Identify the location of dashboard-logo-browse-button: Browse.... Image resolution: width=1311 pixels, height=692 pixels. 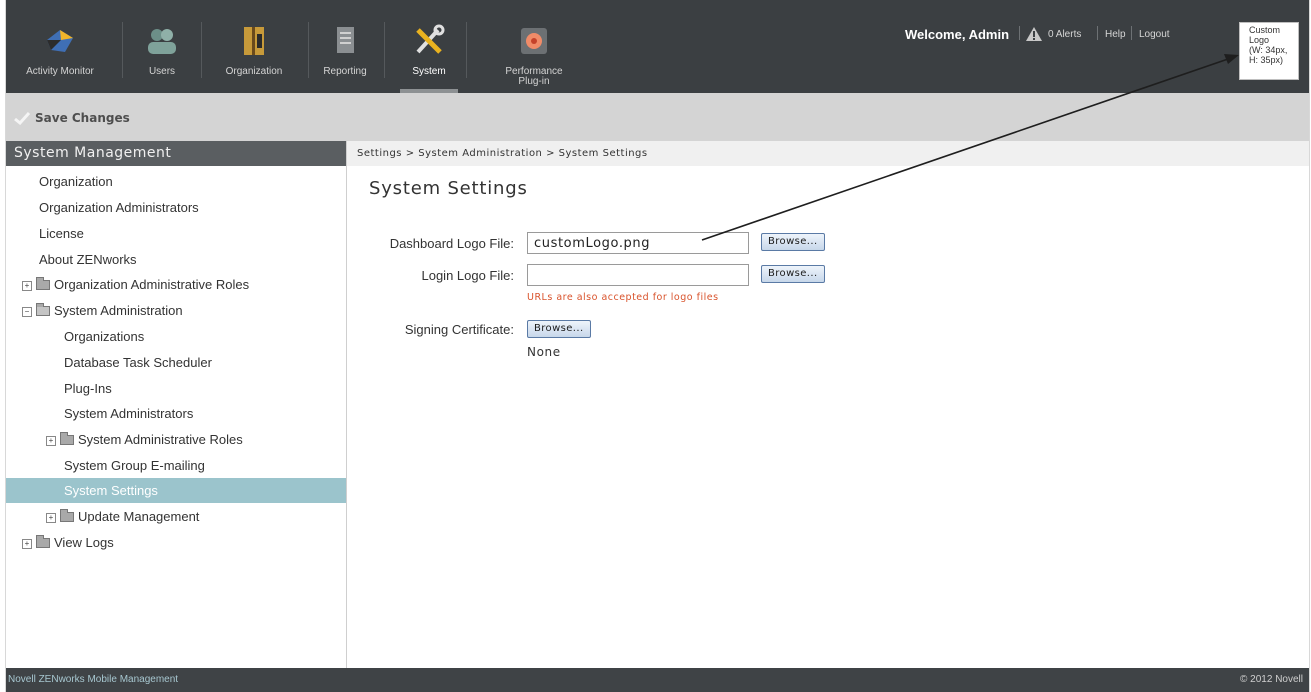
(793, 242).